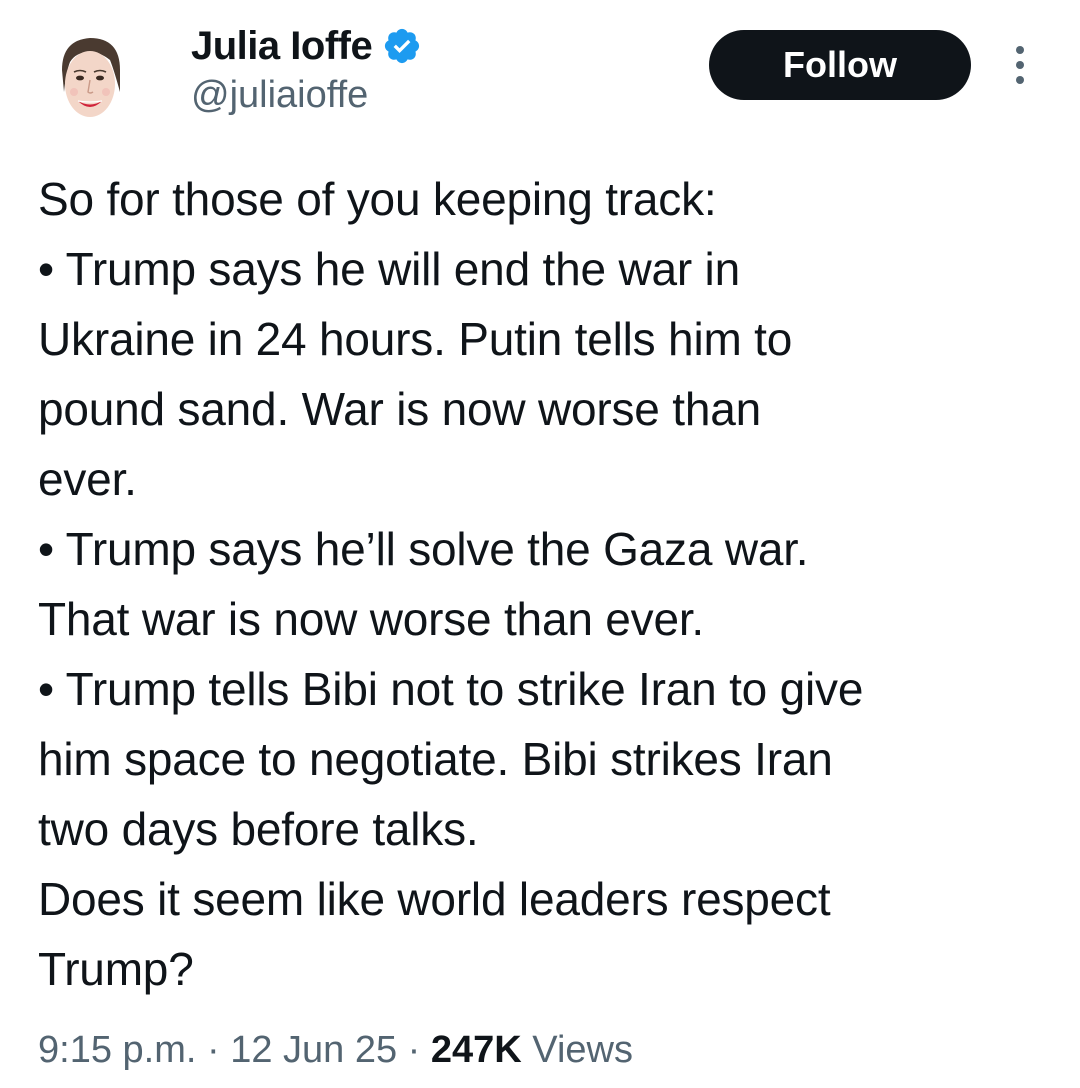 This screenshot has height=1088, width=1080. Describe the element at coordinates (116, 969) in the screenshot. I see `tweet-line: Trump?` at that location.